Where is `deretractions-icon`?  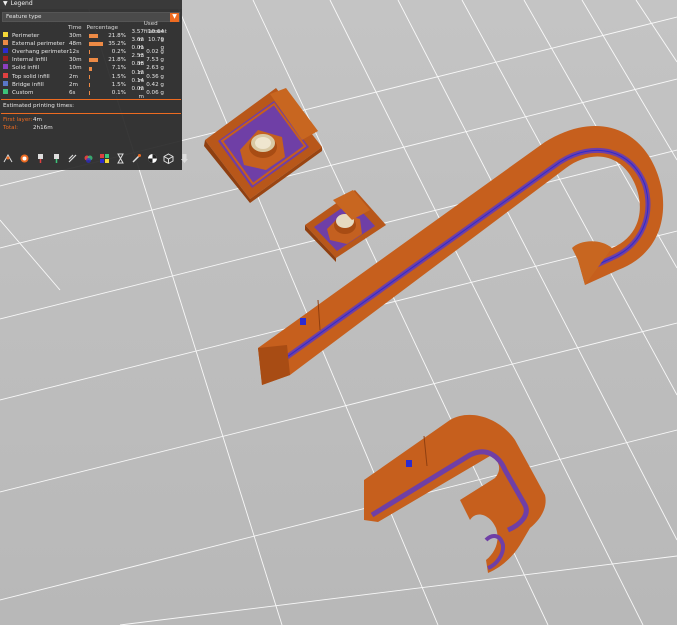
deretractions-icon is located at coordinates (56, 158).